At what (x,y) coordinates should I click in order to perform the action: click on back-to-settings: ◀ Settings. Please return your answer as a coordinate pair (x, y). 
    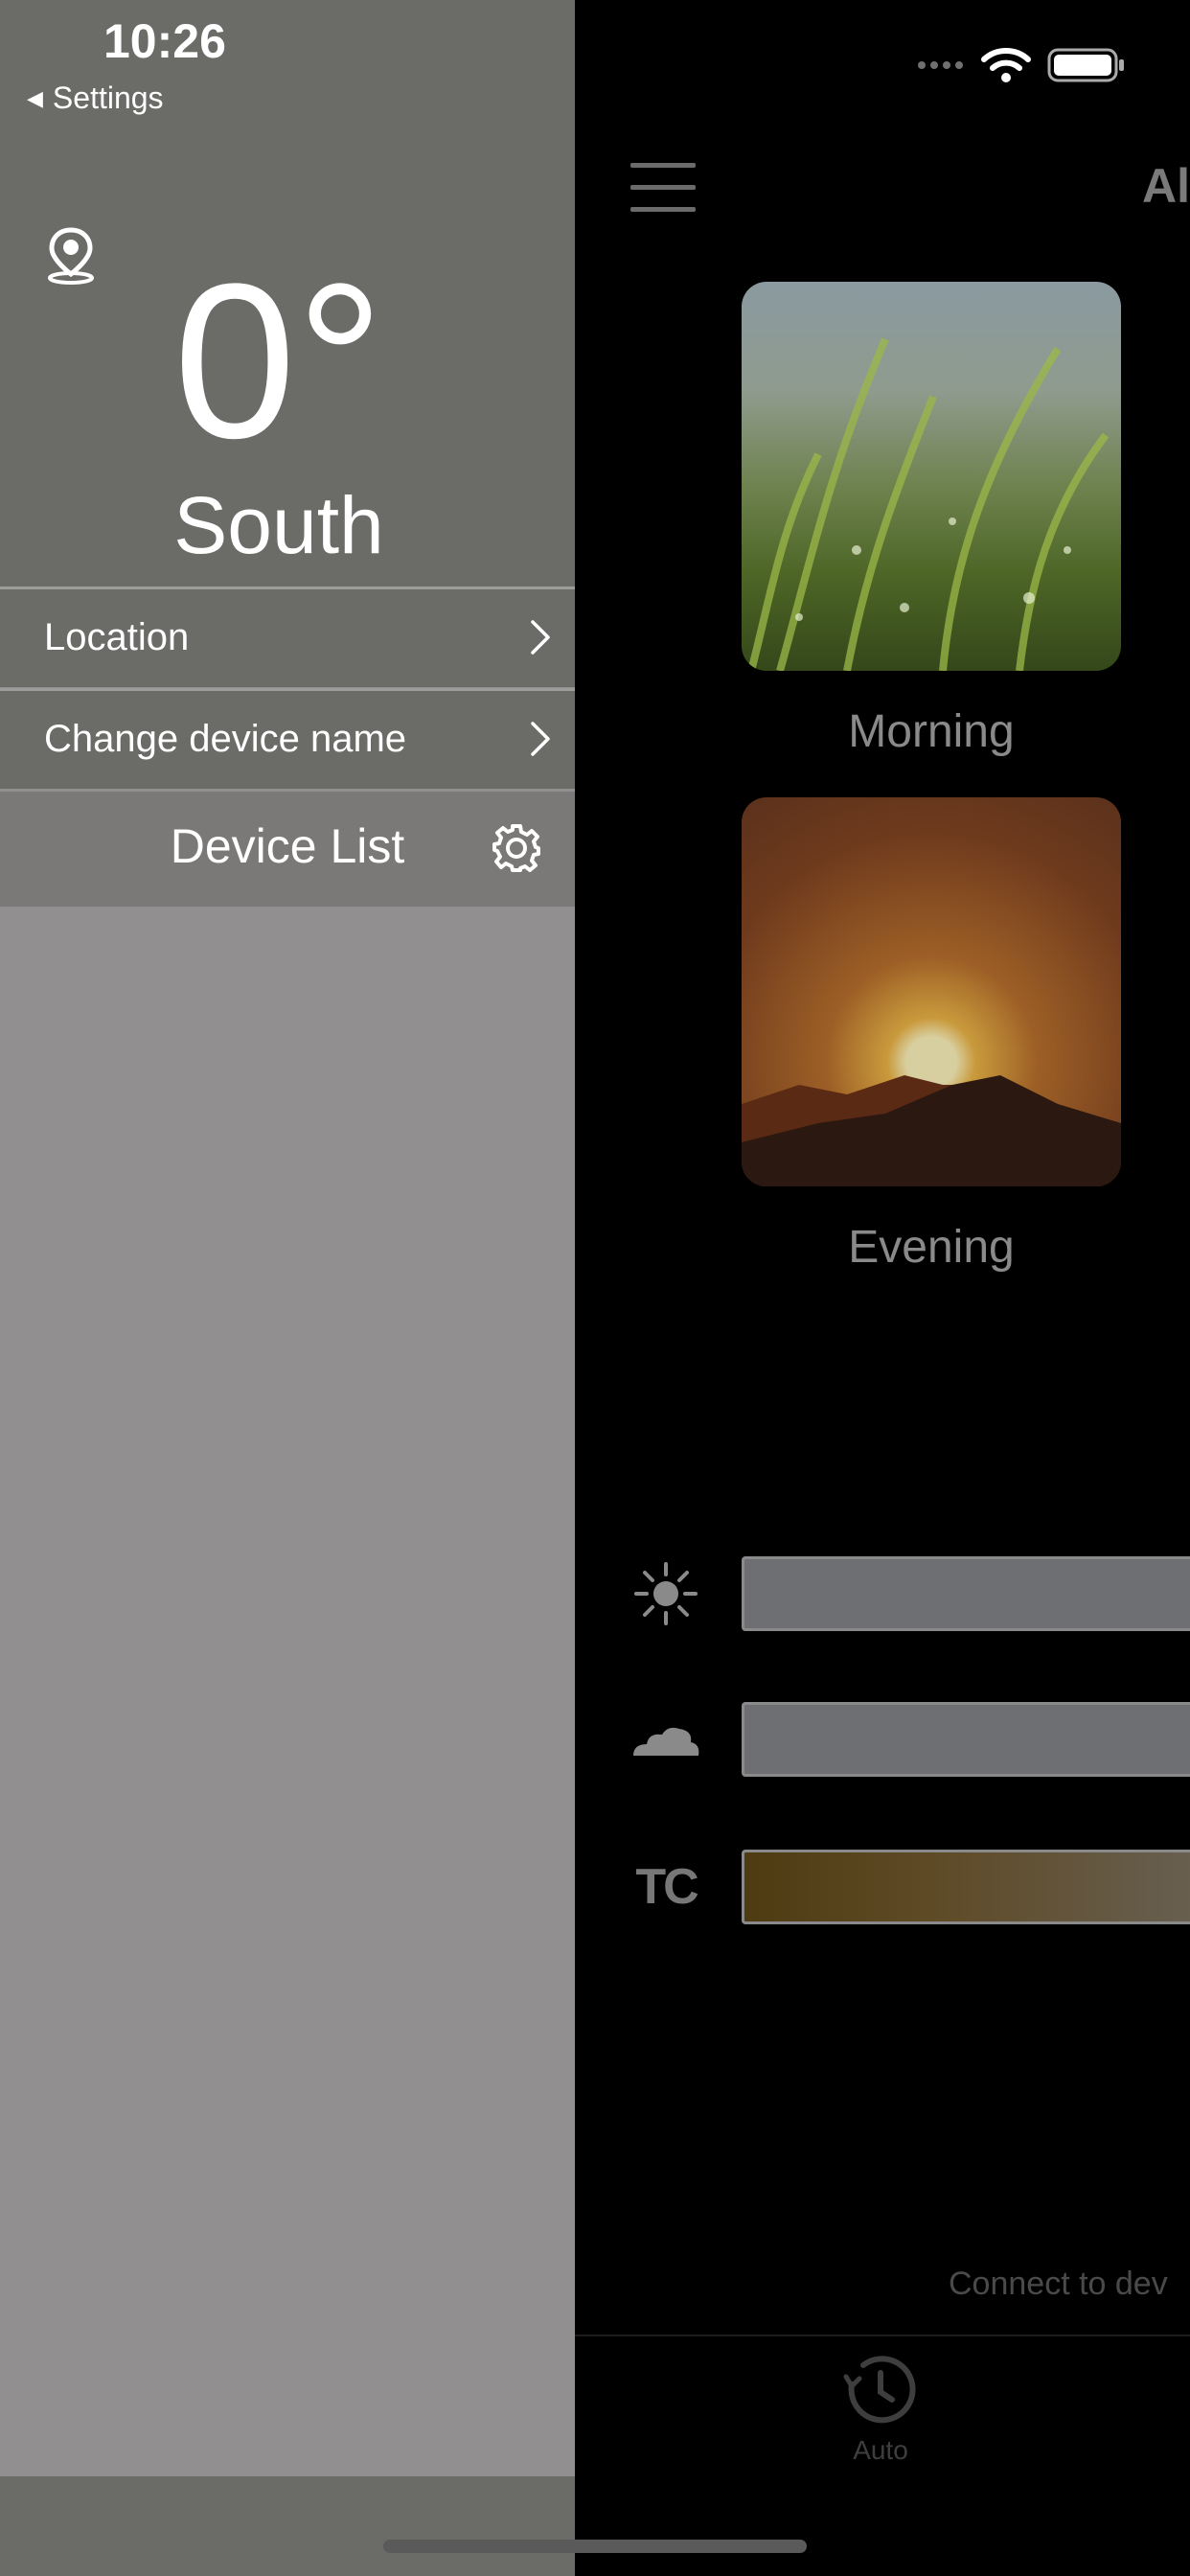
    Looking at the image, I should click on (95, 98).